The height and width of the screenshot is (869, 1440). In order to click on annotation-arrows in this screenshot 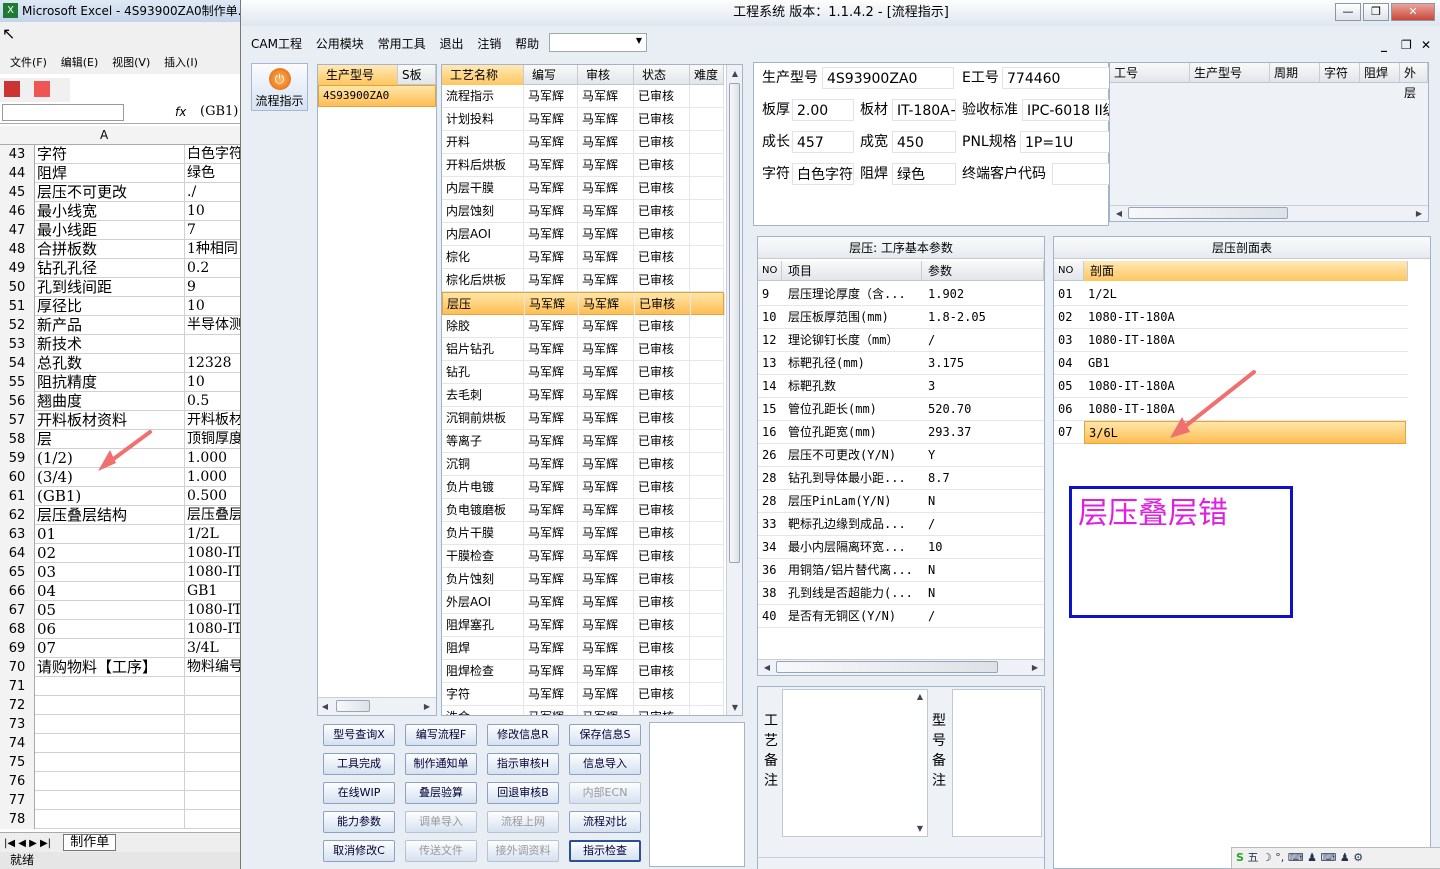, I will do `click(677, 420)`.